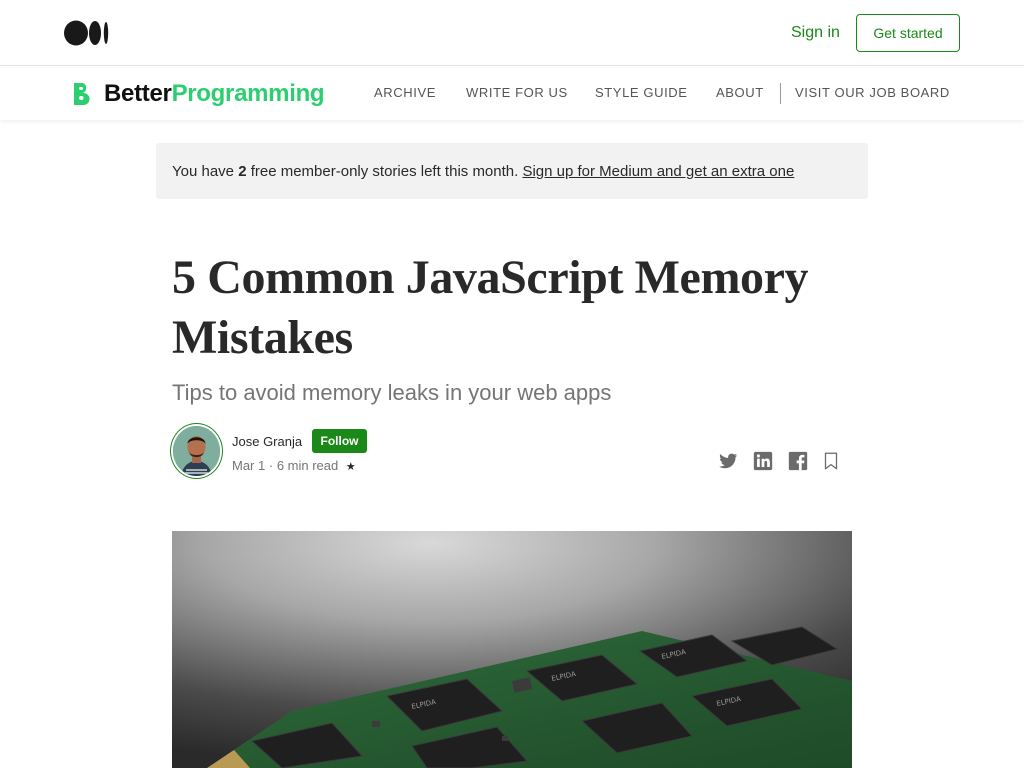 The width and height of the screenshot is (1024, 768). I want to click on top-bar: Sign in Get started, so click(512, 33).